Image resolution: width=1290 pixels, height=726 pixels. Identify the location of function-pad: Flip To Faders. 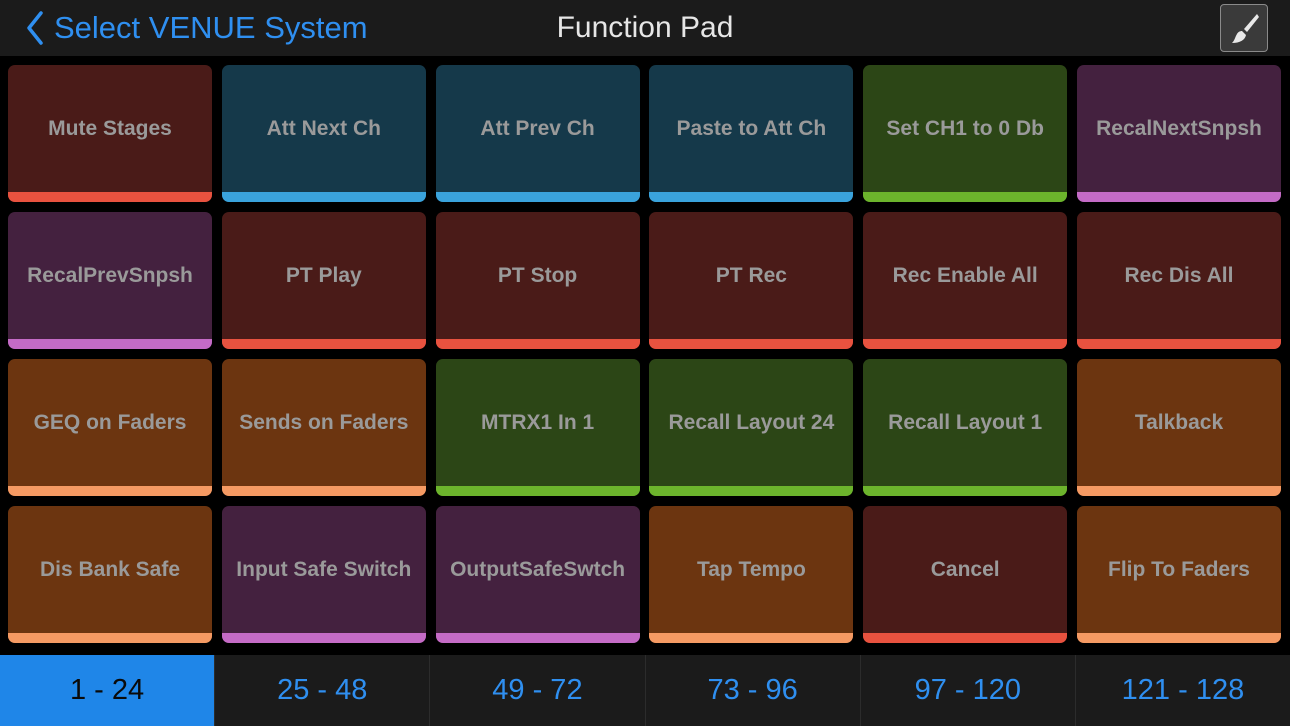
(1178, 574).